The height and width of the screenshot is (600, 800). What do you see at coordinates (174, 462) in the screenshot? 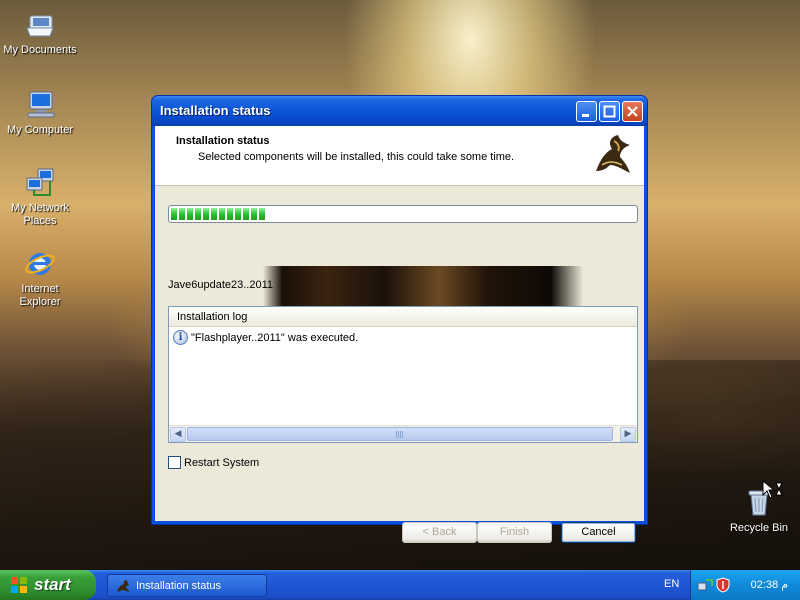
I see `restart-system-checkbox` at bounding box center [174, 462].